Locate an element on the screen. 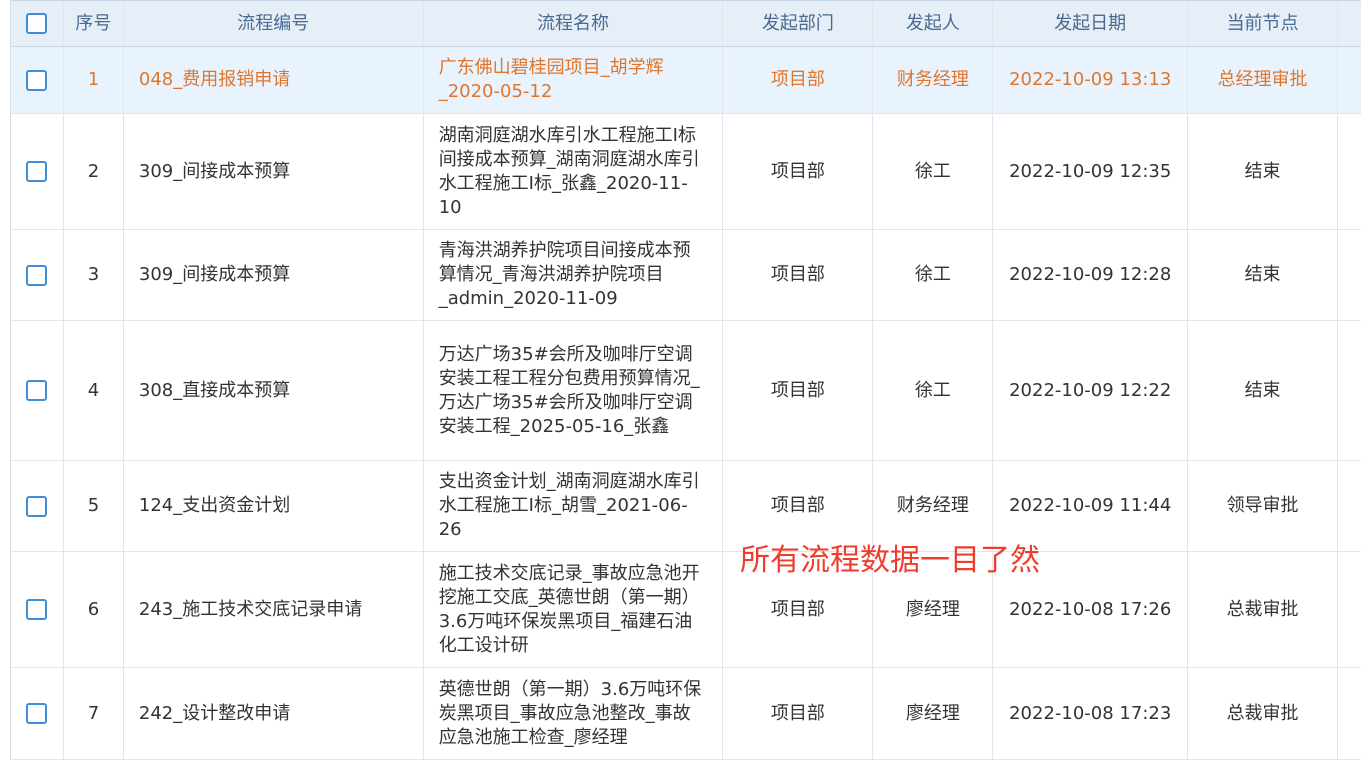  header-date: 发起日期 is located at coordinates (1091, 23).